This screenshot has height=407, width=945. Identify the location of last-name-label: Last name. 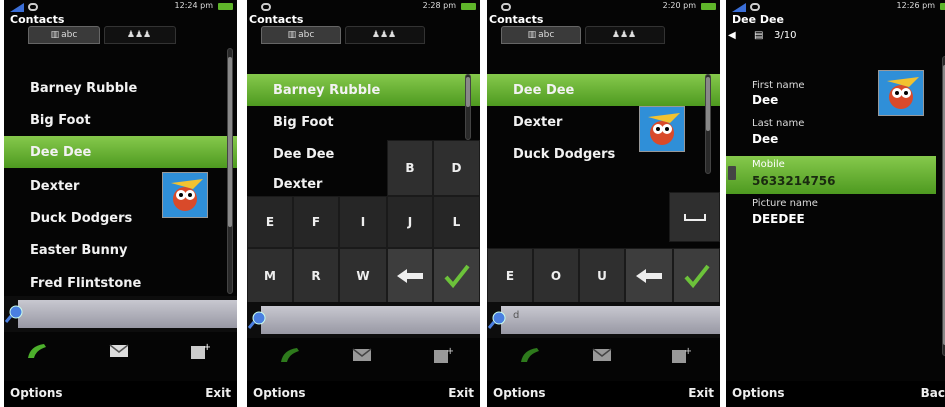
(778, 123).